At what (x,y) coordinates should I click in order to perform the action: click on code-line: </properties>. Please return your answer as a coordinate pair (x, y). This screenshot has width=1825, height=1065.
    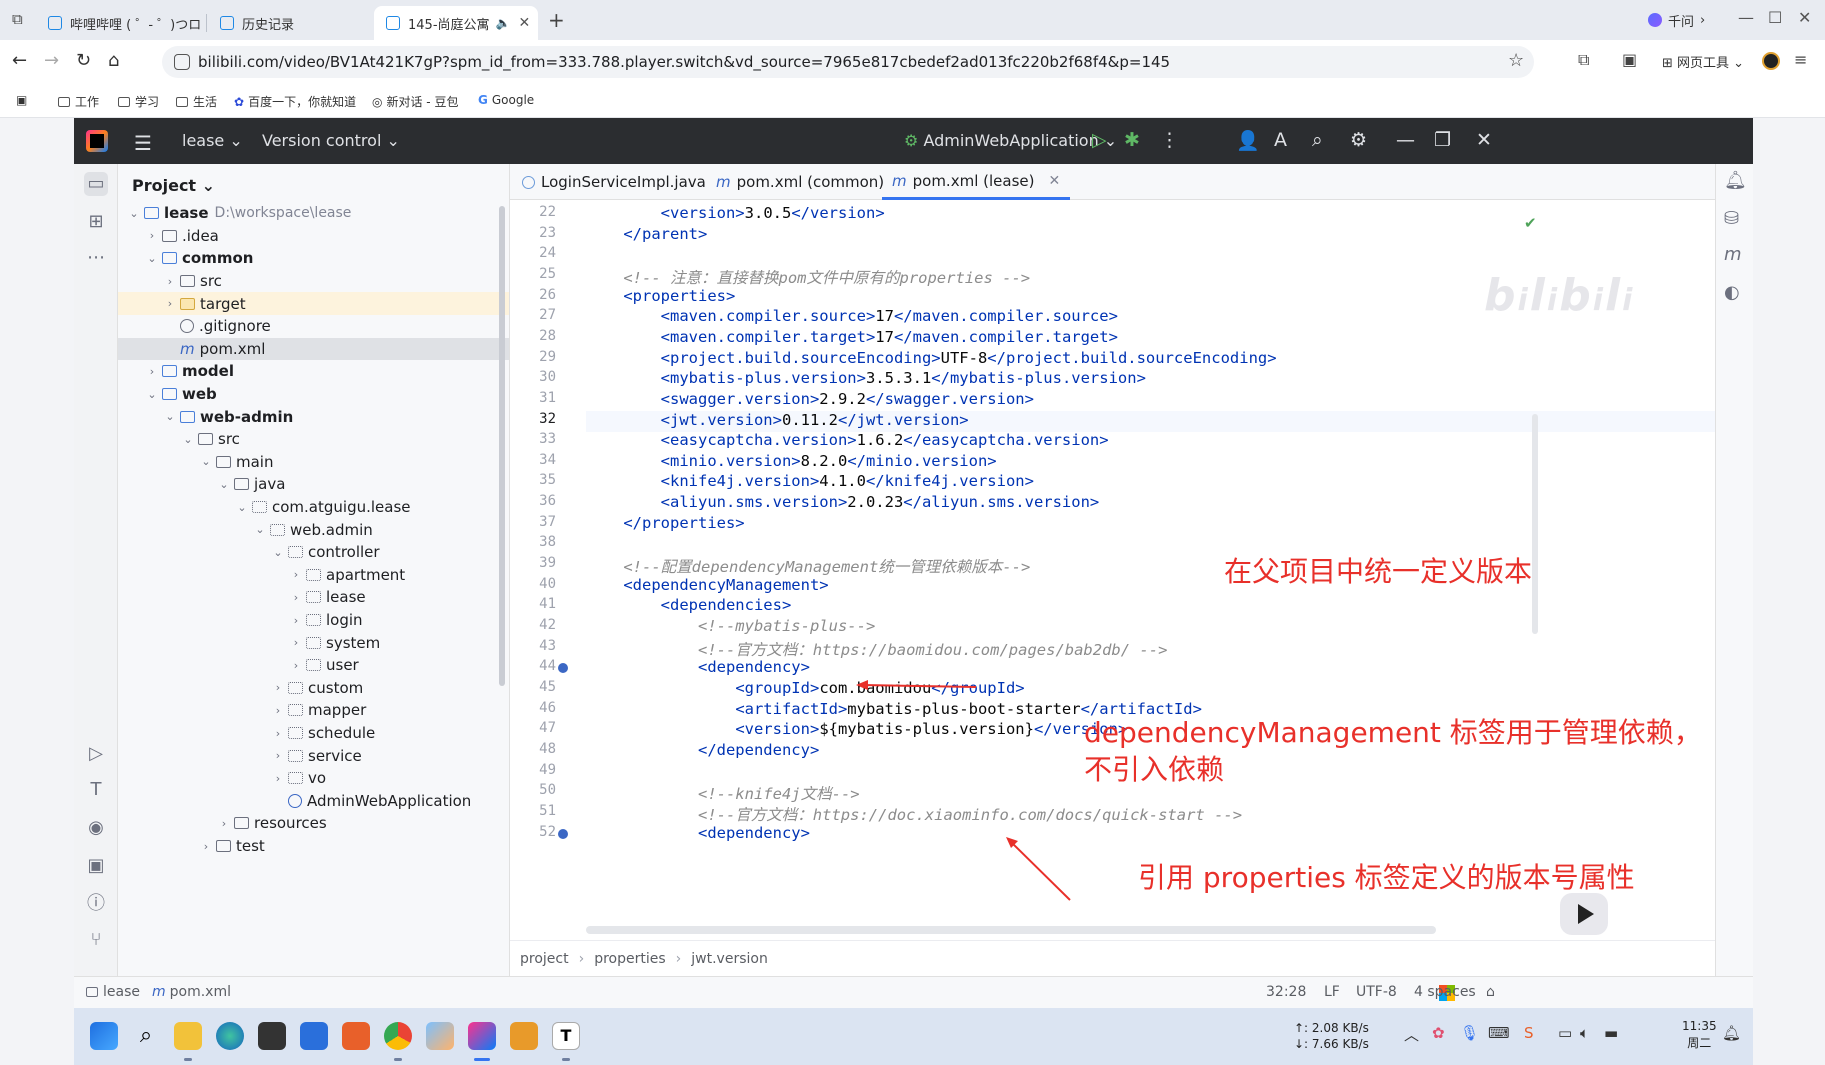
    Looking at the image, I should click on (665, 524).